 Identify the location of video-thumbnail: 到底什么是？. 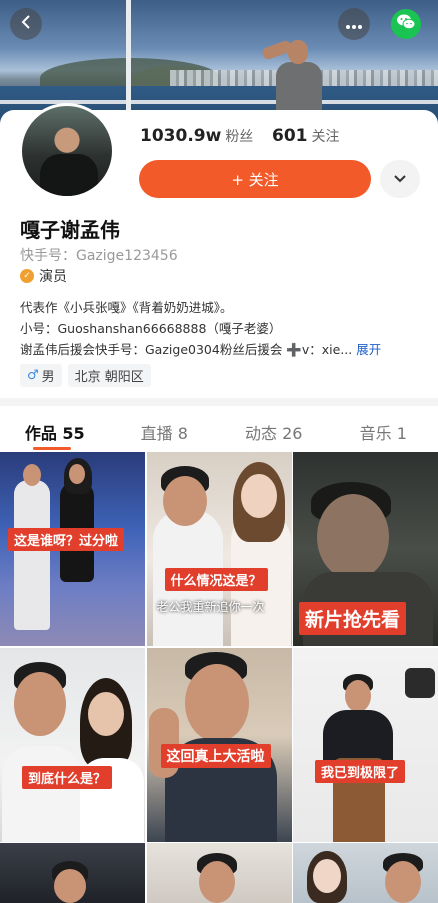
(72, 744).